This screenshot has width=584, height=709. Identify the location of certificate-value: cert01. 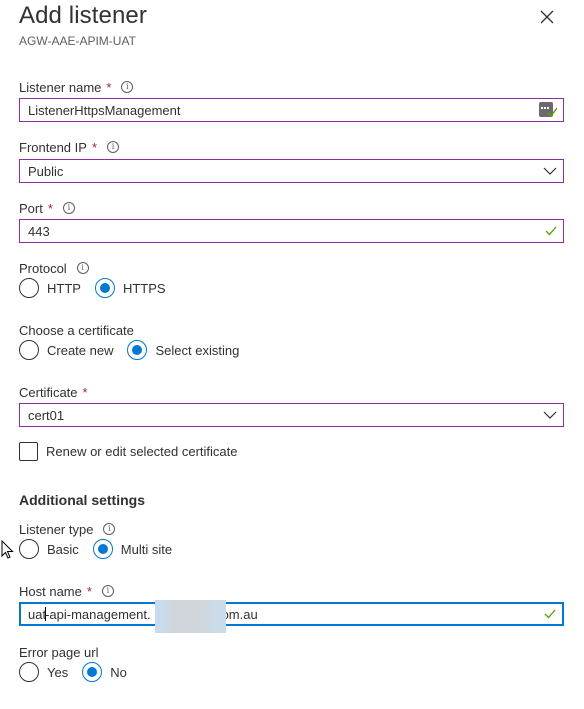
(46, 415).